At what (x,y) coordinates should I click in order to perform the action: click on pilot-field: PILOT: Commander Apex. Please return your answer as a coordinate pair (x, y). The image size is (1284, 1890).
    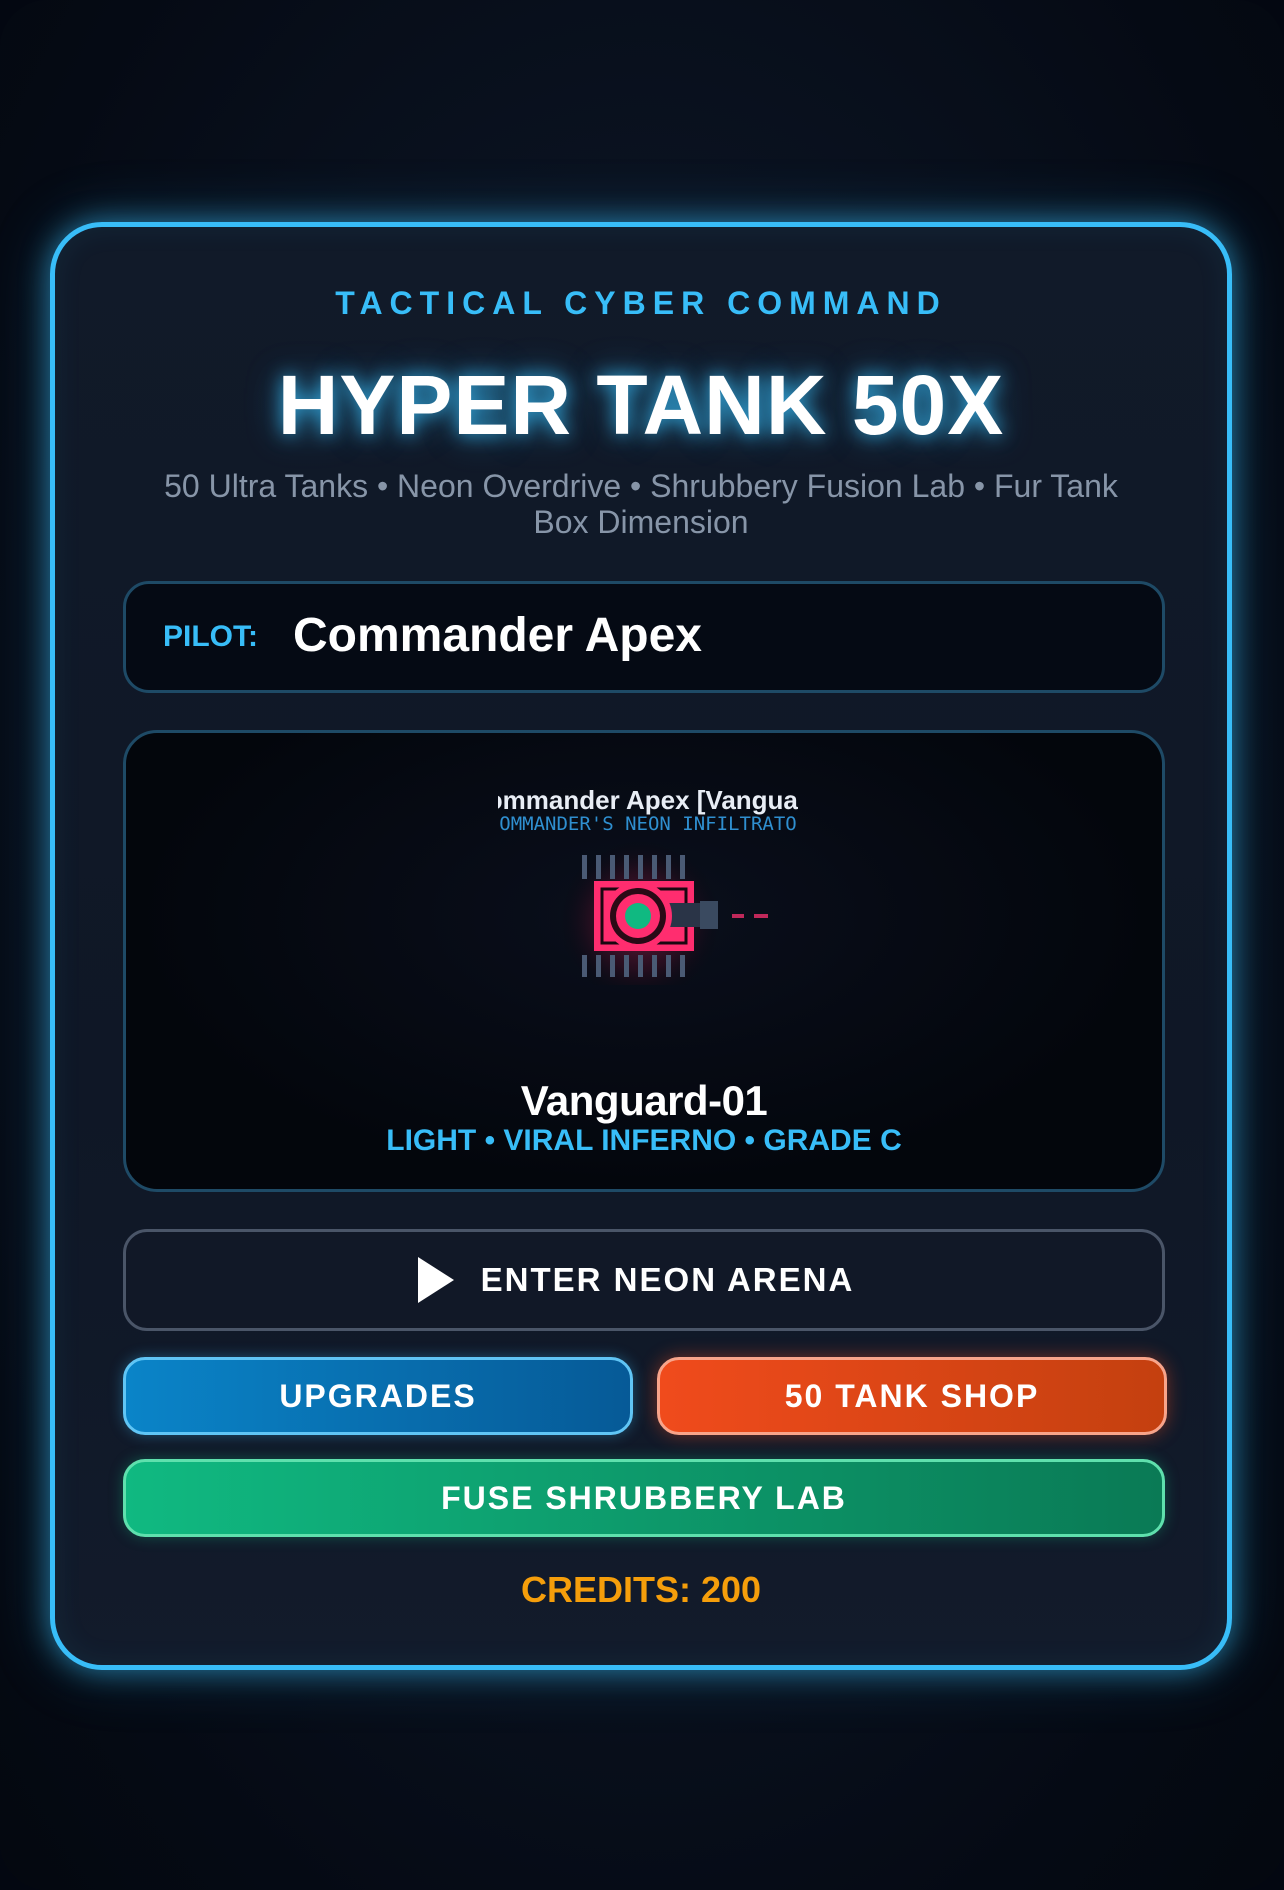
    Looking at the image, I should click on (644, 637).